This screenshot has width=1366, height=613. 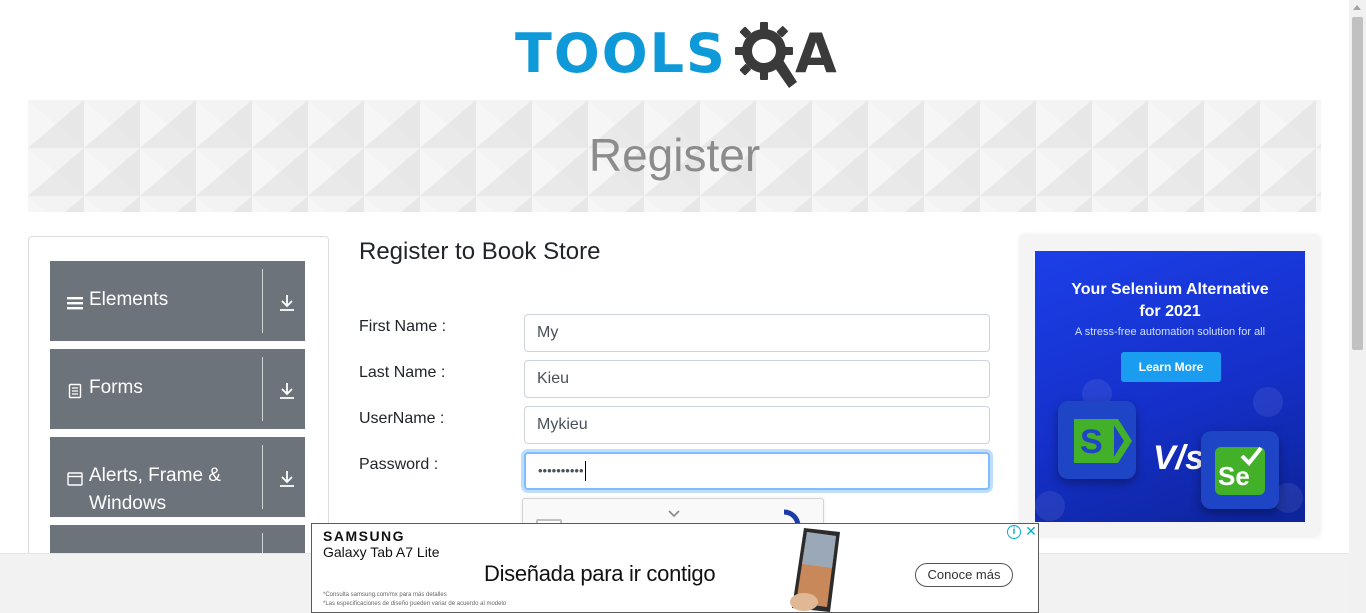 What do you see at coordinates (815, 570) in the screenshot?
I see `tablet-image` at bounding box center [815, 570].